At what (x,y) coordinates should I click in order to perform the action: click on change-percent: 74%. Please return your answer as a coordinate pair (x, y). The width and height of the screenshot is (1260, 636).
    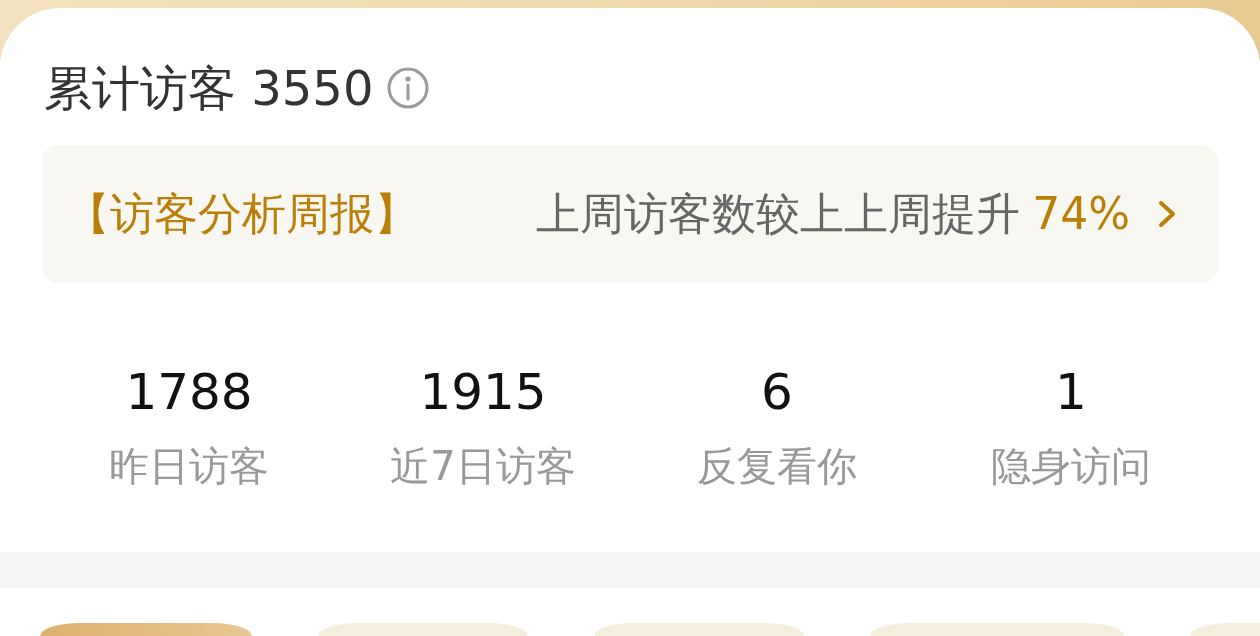
    Looking at the image, I should click on (1081, 214).